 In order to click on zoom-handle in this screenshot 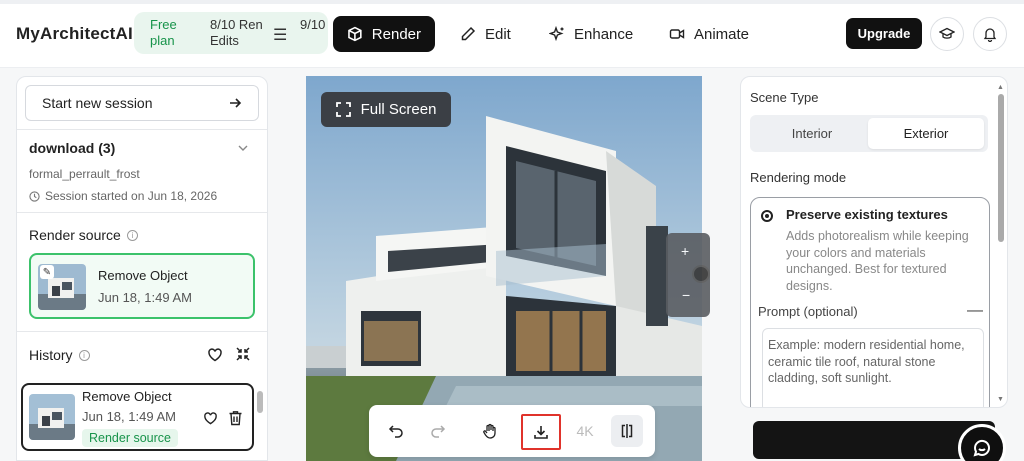, I will do `click(701, 274)`.